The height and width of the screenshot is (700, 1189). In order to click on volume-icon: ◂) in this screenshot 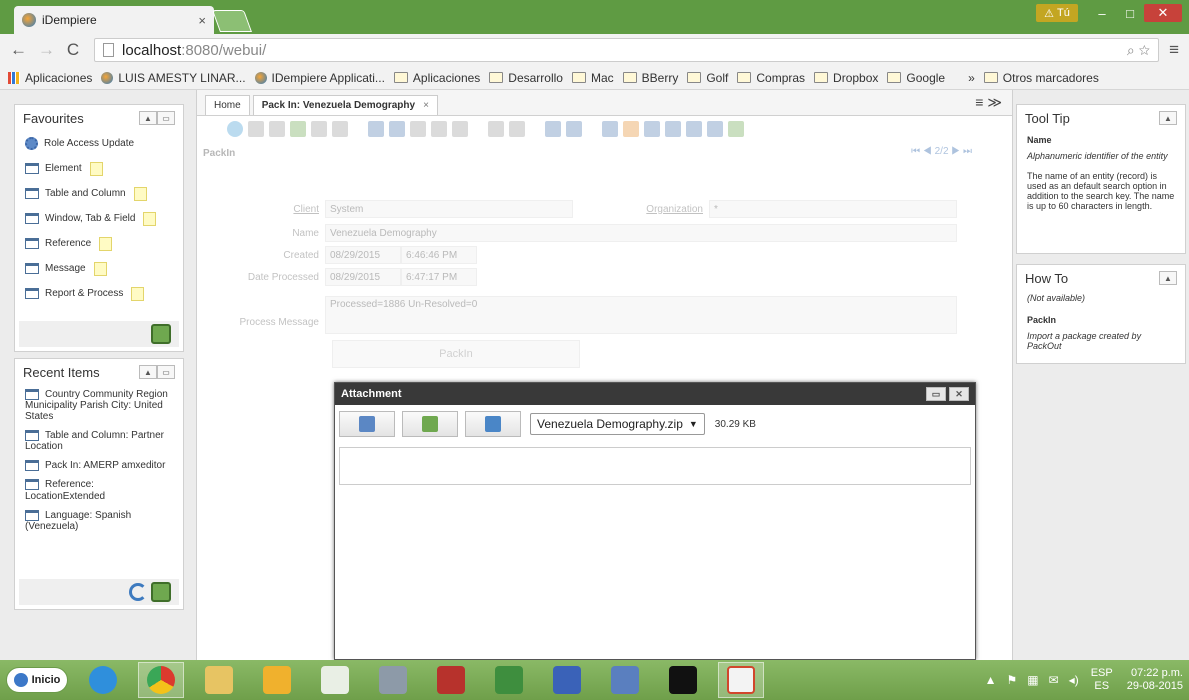, I will do `click(1074, 680)`.